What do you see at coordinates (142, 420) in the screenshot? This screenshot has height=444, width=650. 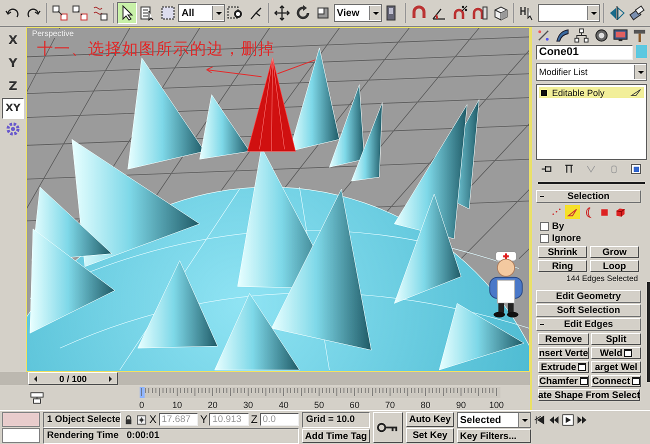 I see `absolute-mode-icon` at bounding box center [142, 420].